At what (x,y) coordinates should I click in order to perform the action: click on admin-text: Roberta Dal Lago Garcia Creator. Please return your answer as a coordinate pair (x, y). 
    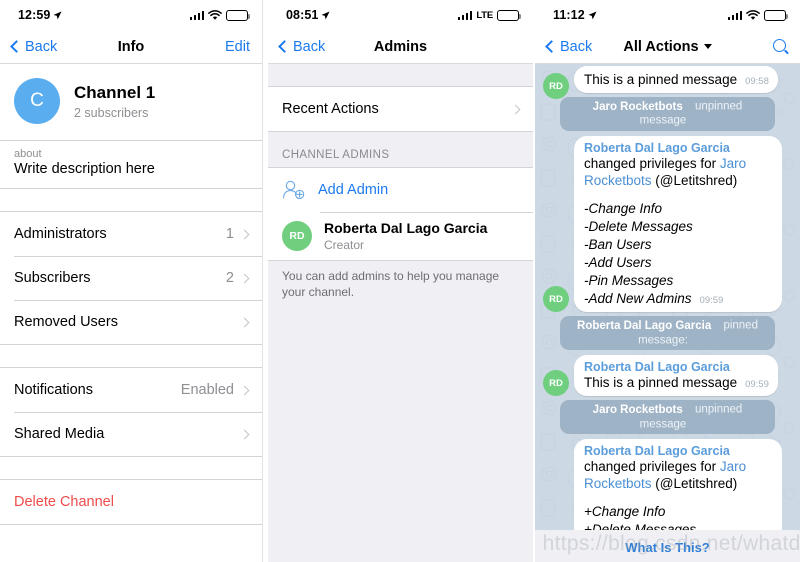
    Looking at the image, I should click on (405, 236).